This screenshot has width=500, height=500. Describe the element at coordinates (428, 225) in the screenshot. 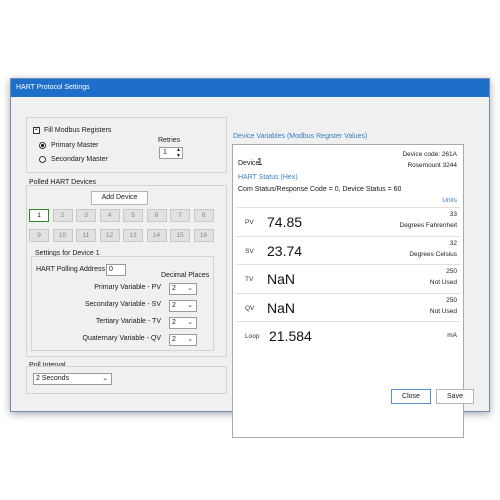

I see `unit-name: Degrees Fahrenheit` at that location.